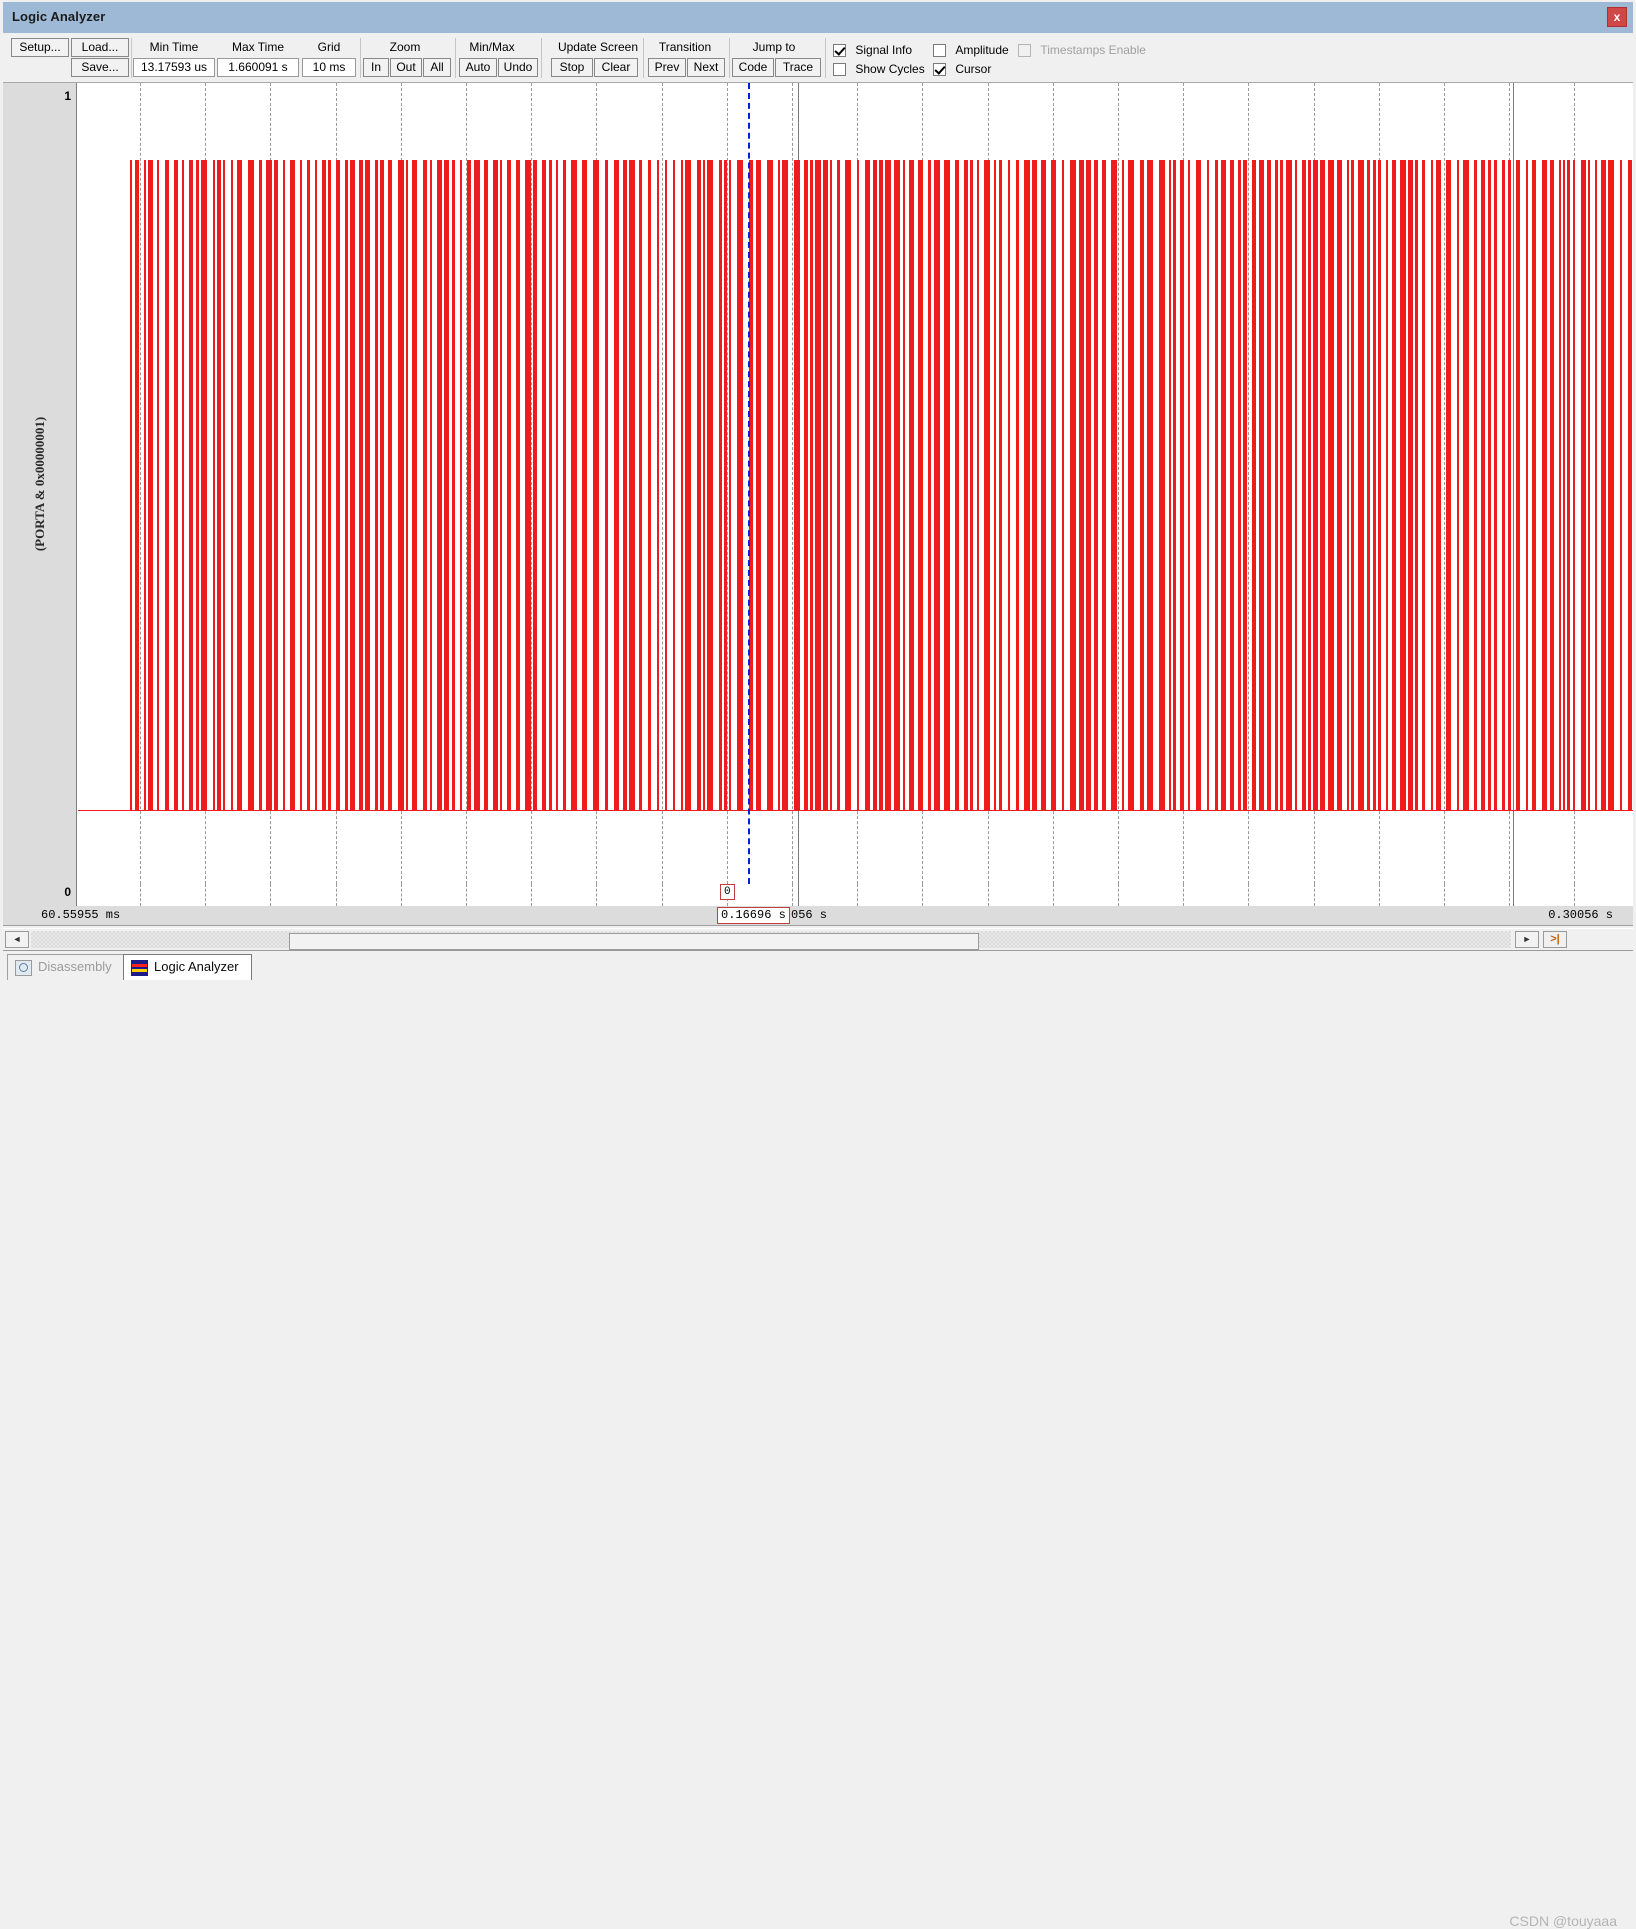  Describe the element at coordinates (753, 915) in the screenshot. I see `cursor-time-readout: 0.16696 s` at that location.